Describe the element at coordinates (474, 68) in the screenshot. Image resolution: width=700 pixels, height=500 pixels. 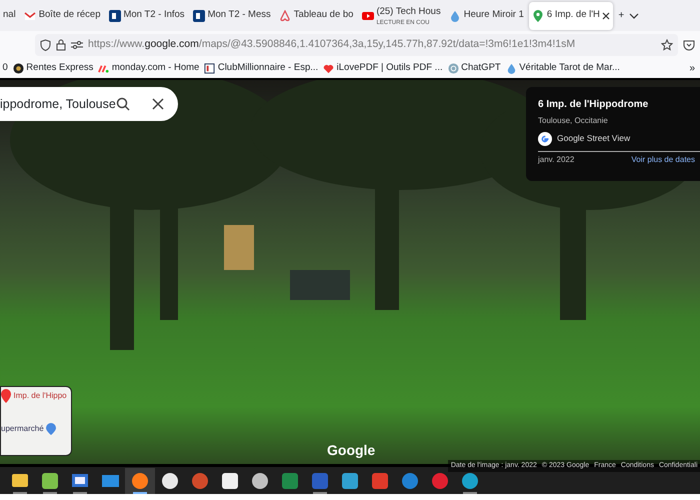
I see `bookmark: ChatGPT` at that location.